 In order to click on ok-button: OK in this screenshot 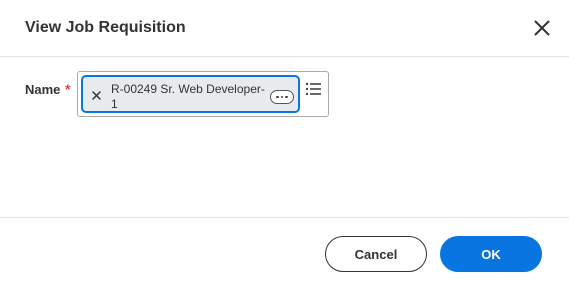, I will do `click(491, 254)`.